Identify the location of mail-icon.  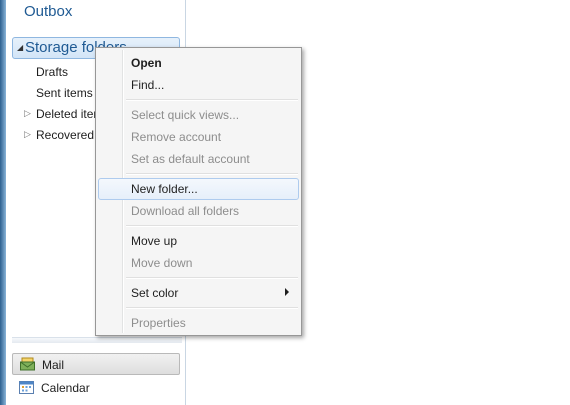
(27, 364).